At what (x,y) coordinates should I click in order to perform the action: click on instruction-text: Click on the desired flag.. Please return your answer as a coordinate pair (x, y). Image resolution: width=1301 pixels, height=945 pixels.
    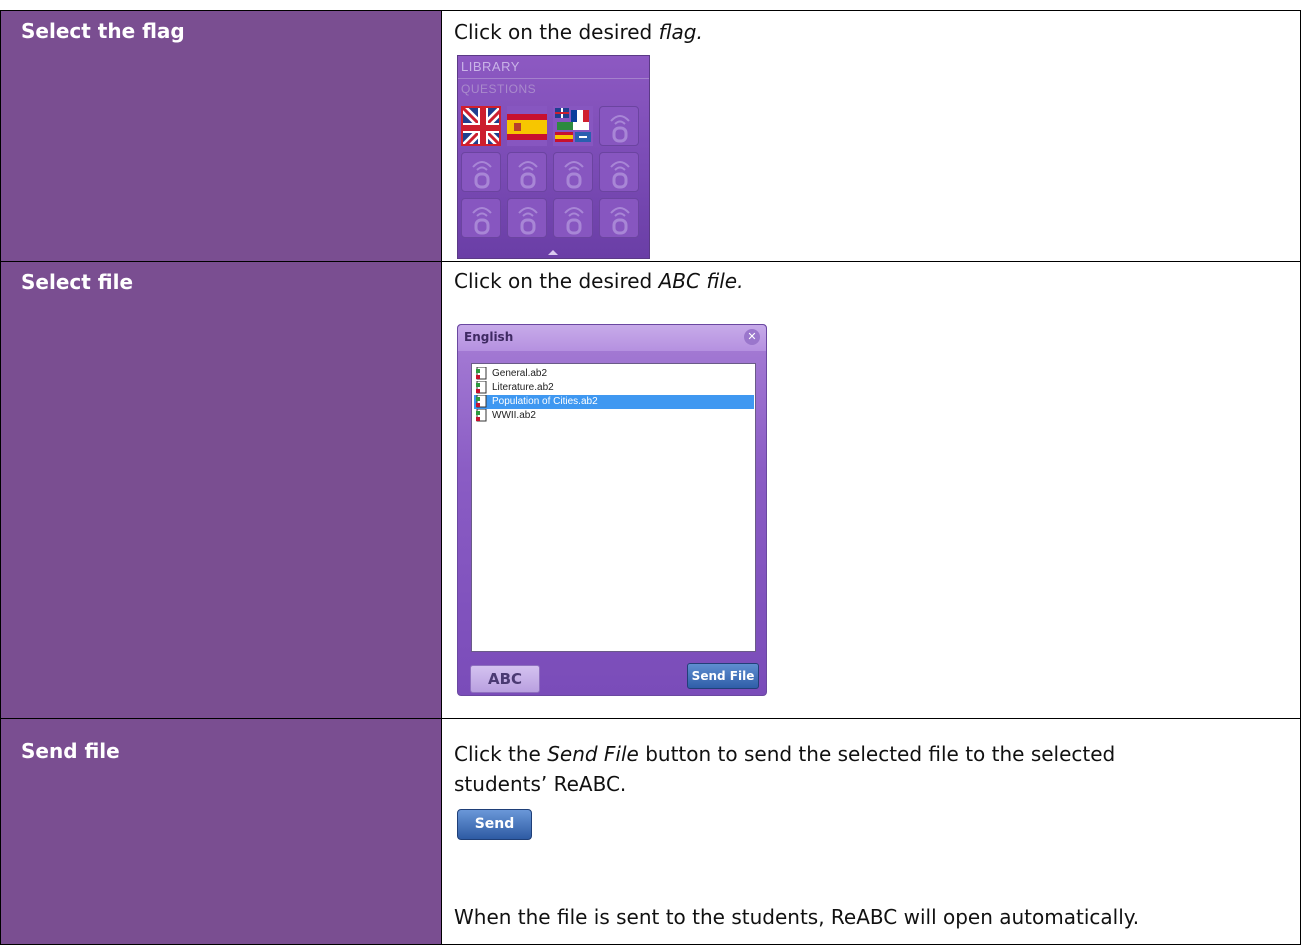
    Looking at the image, I should click on (578, 32).